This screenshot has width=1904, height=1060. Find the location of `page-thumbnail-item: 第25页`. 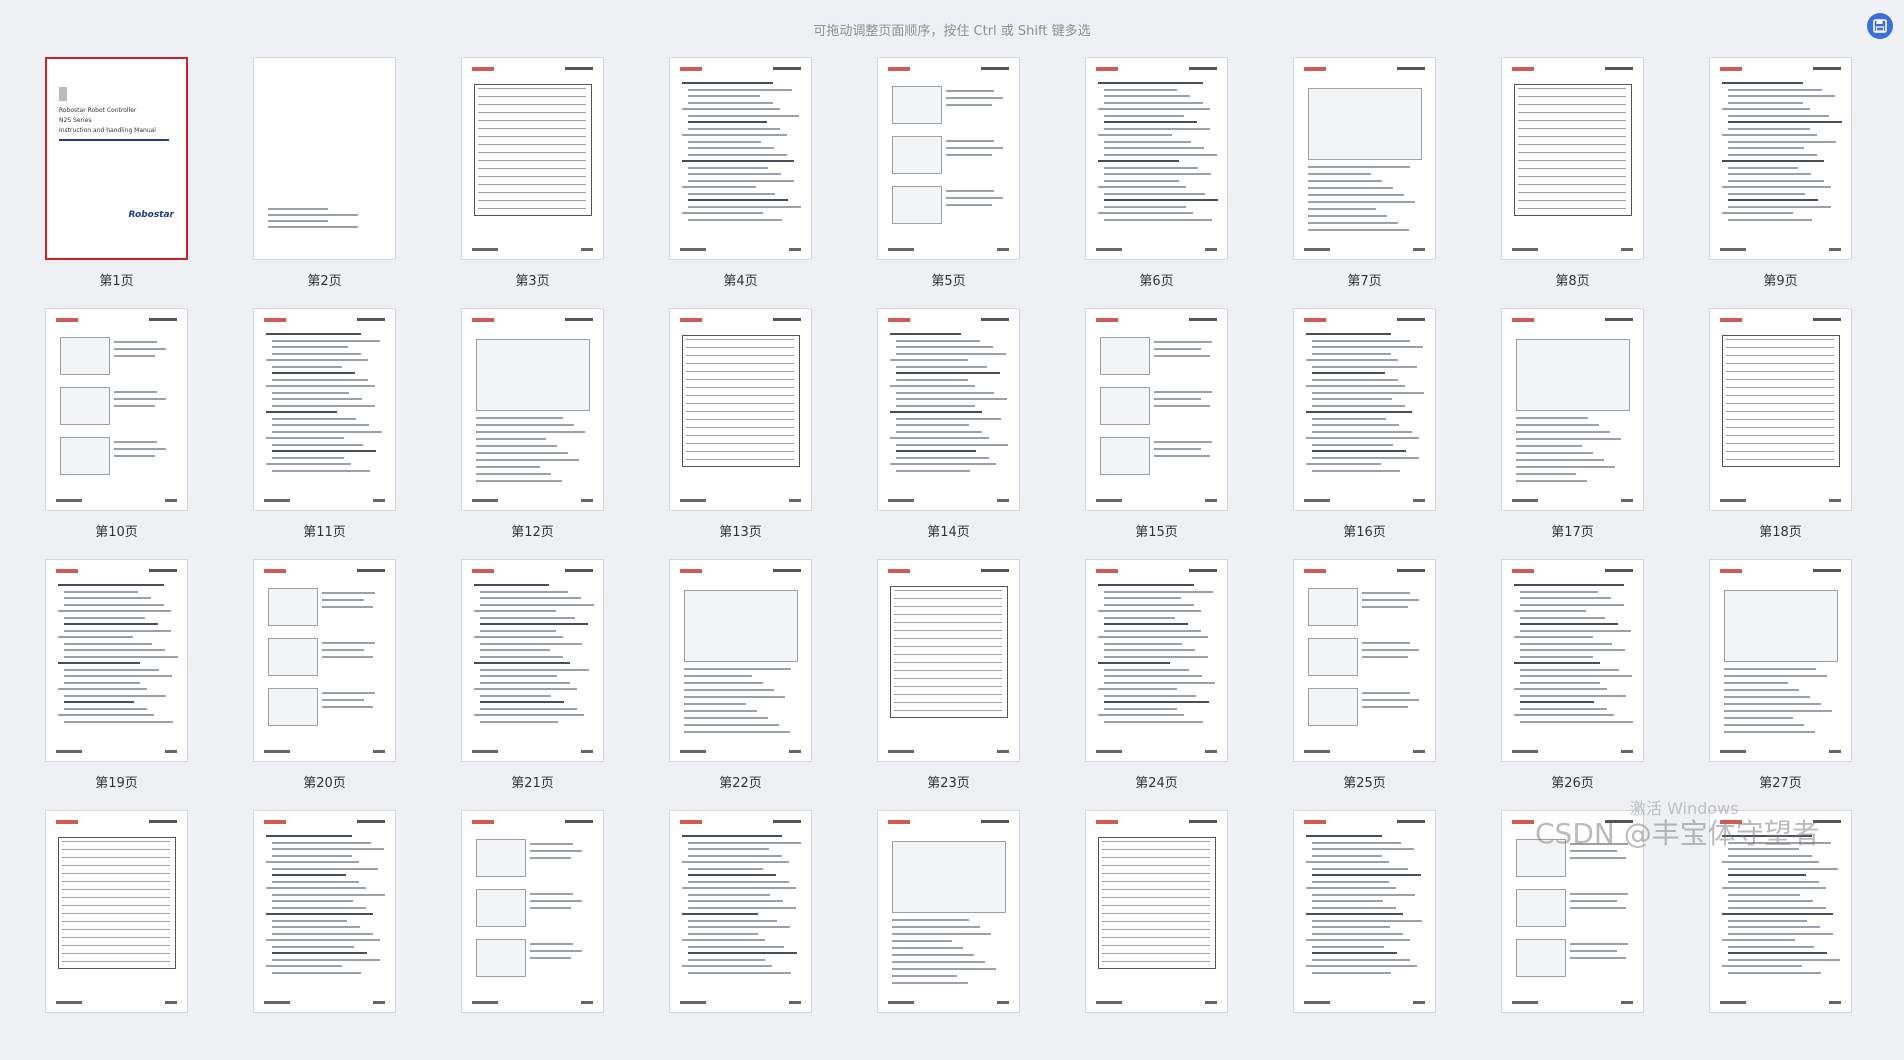

page-thumbnail-item: 第25页 is located at coordinates (1352, 684).